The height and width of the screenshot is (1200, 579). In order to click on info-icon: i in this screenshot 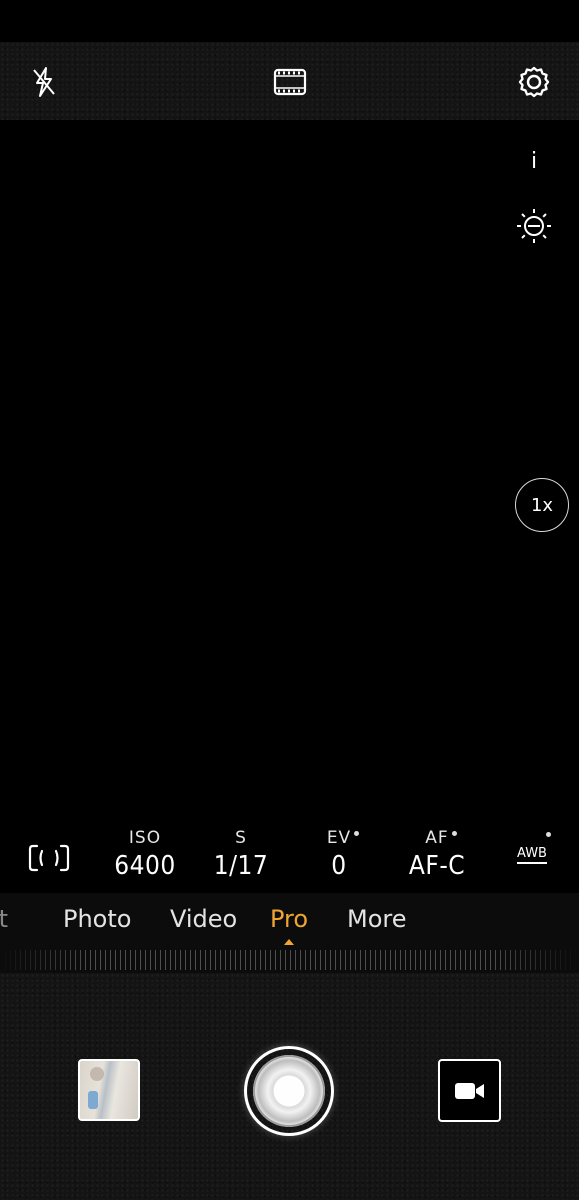, I will do `click(534, 161)`.